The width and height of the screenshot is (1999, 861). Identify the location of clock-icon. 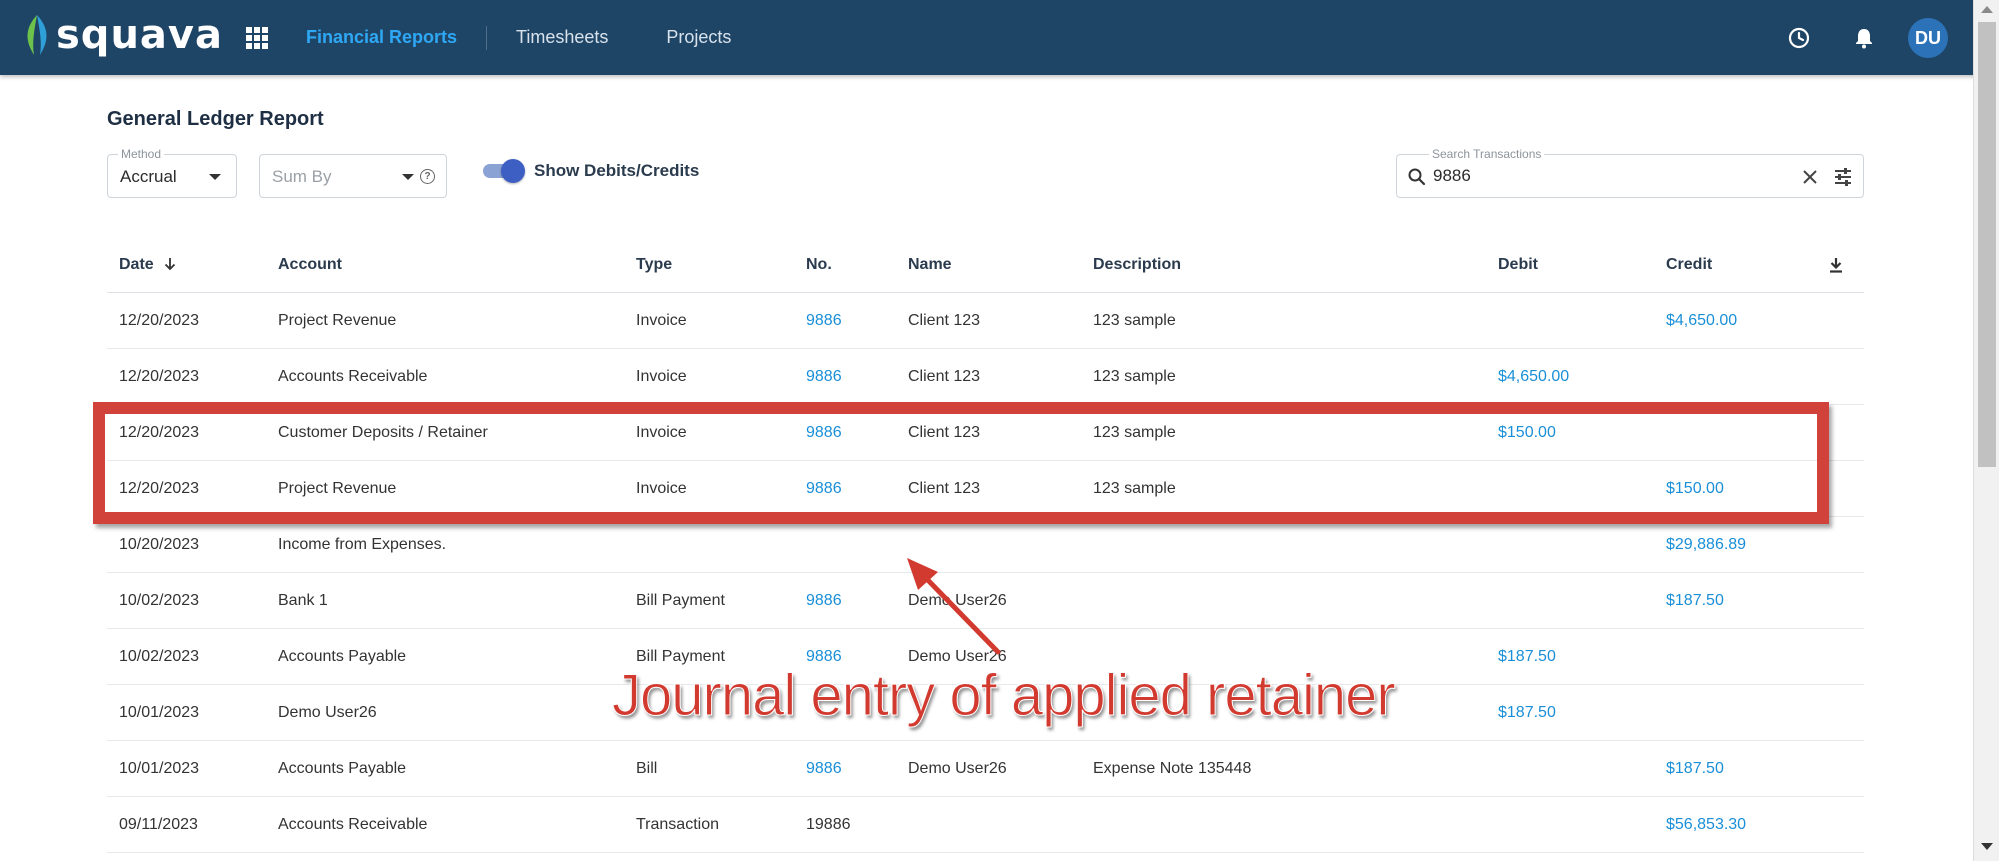
(1799, 38).